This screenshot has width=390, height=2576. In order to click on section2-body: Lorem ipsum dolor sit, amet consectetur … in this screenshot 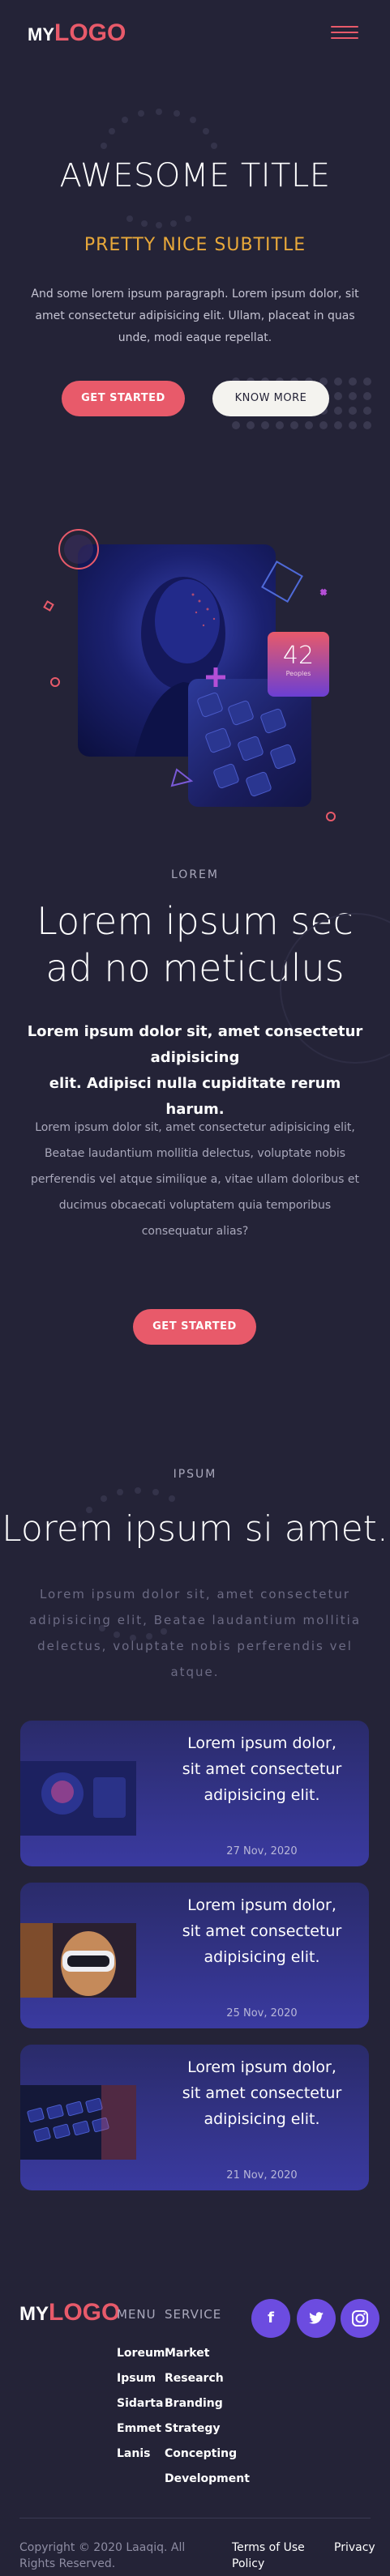, I will do `click(195, 1180)`.